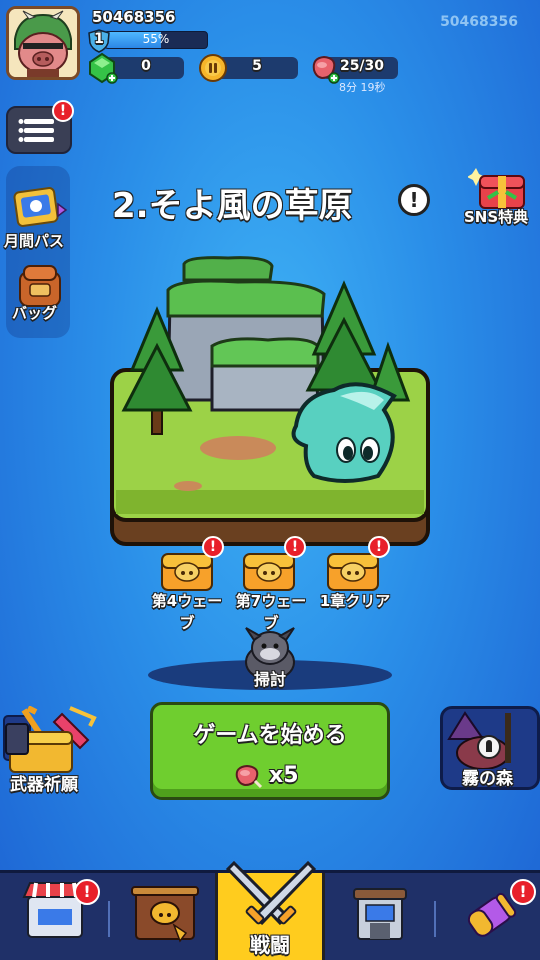 The image size is (540, 960). What do you see at coordinates (284, 775) in the screenshot?
I see `start-cost: x5` at bounding box center [284, 775].